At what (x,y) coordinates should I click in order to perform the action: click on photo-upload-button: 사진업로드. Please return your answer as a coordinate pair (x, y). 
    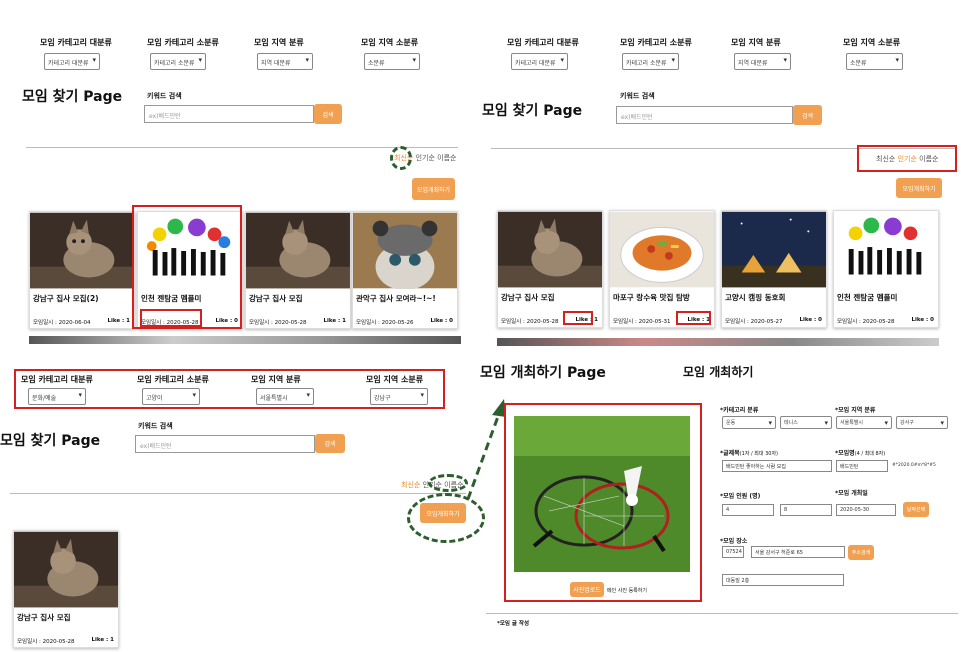
    Looking at the image, I should click on (587, 589).